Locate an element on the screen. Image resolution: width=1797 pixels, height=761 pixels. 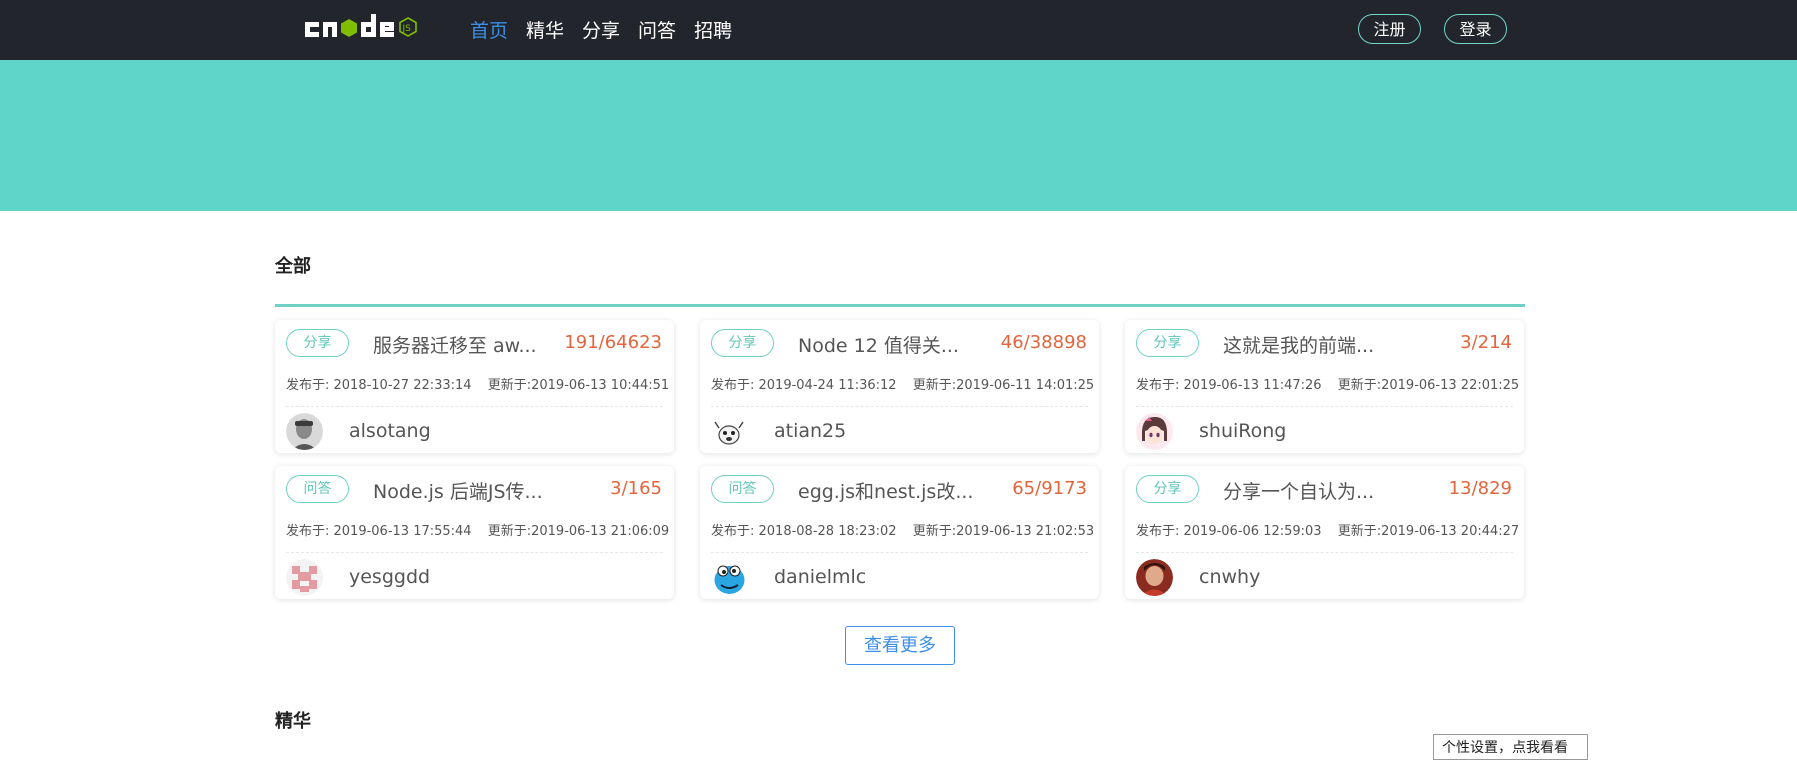
main-nav: 首页 精华 分享 问答 招聘 is located at coordinates (601, 31).